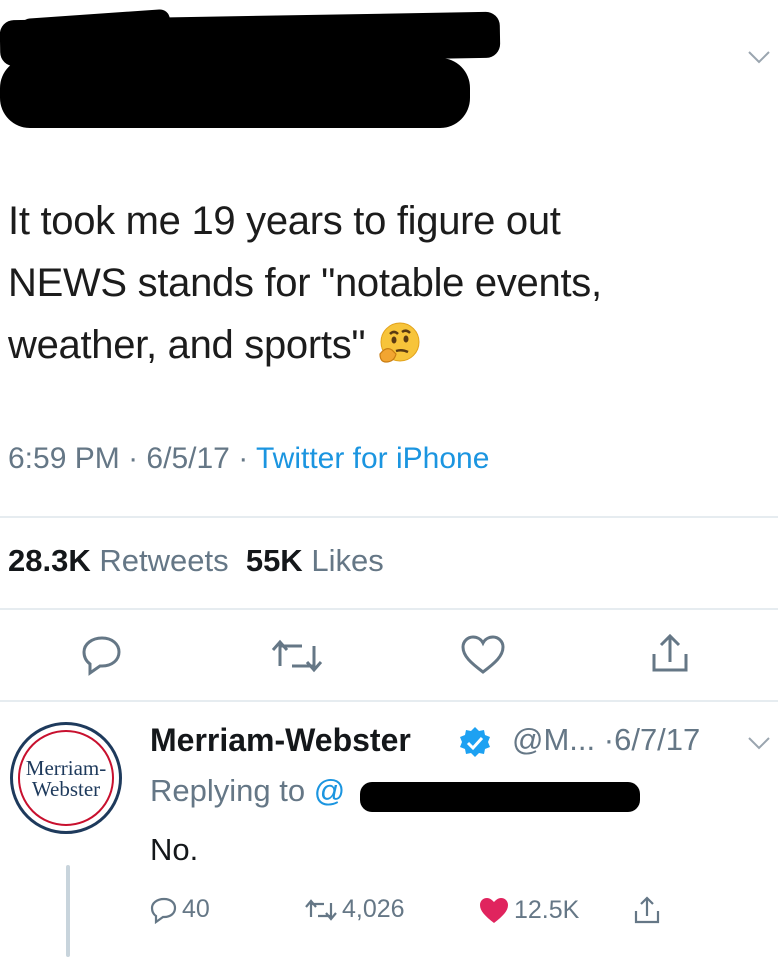 The image size is (778, 979). What do you see at coordinates (347, 560) in the screenshot?
I see `likes-label: Likes` at bounding box center [347, 560].